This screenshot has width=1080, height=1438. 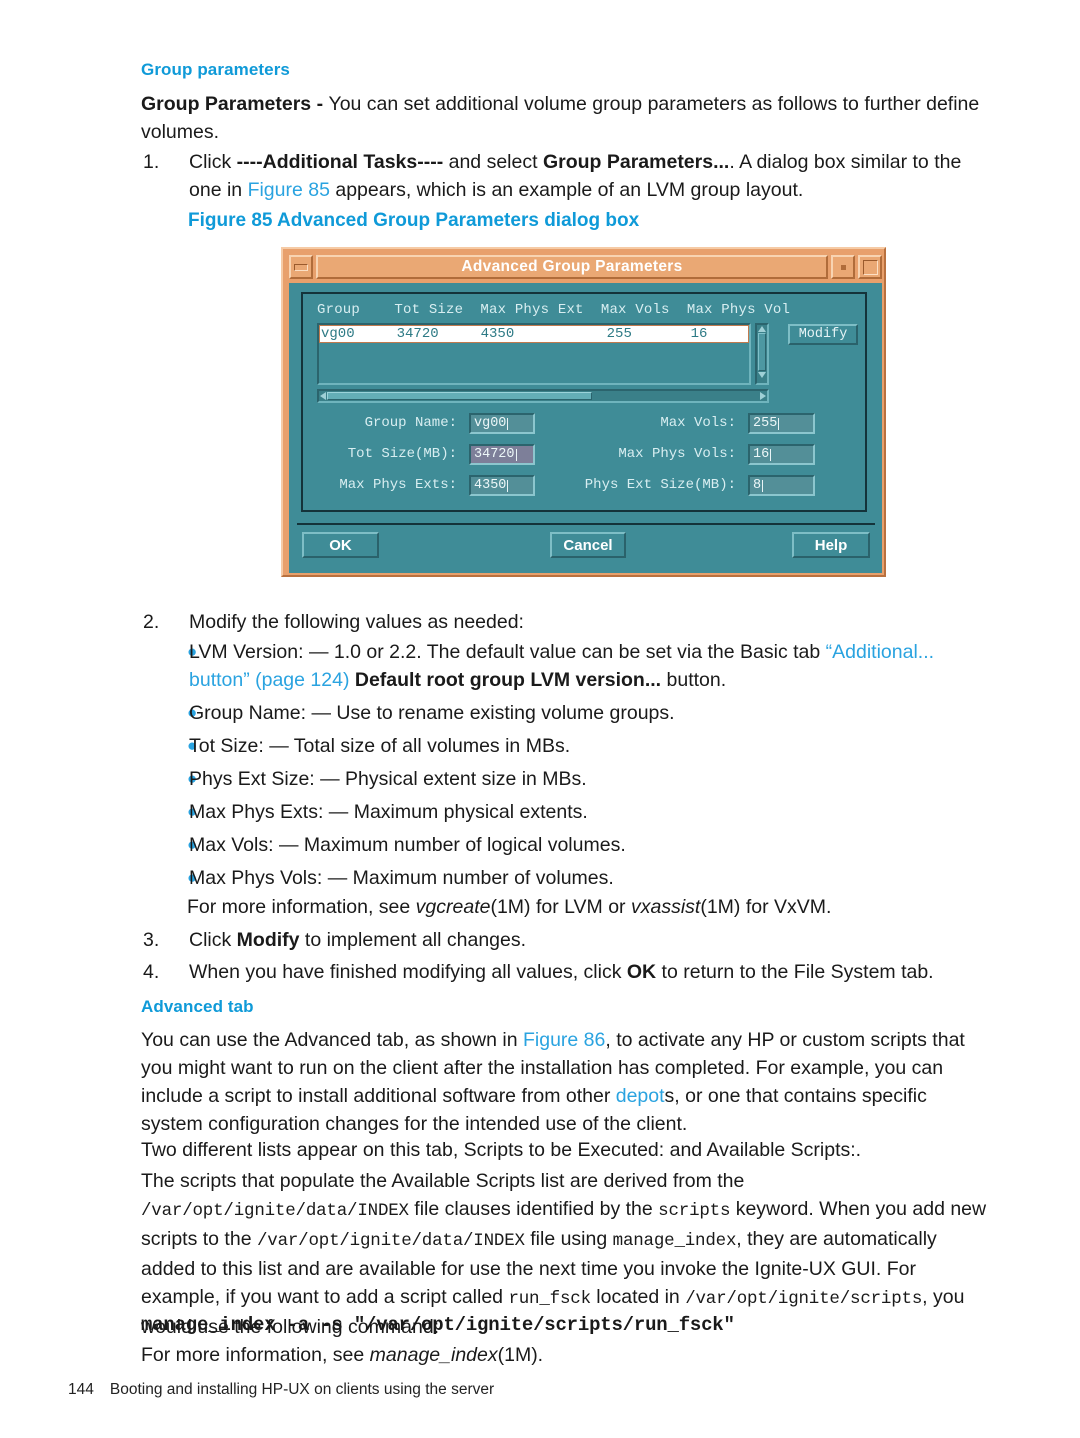 What do you see at coordinates (823, 334) in the screenshot?
I see `modify-button: Modify` at bounding box center [823, 334].